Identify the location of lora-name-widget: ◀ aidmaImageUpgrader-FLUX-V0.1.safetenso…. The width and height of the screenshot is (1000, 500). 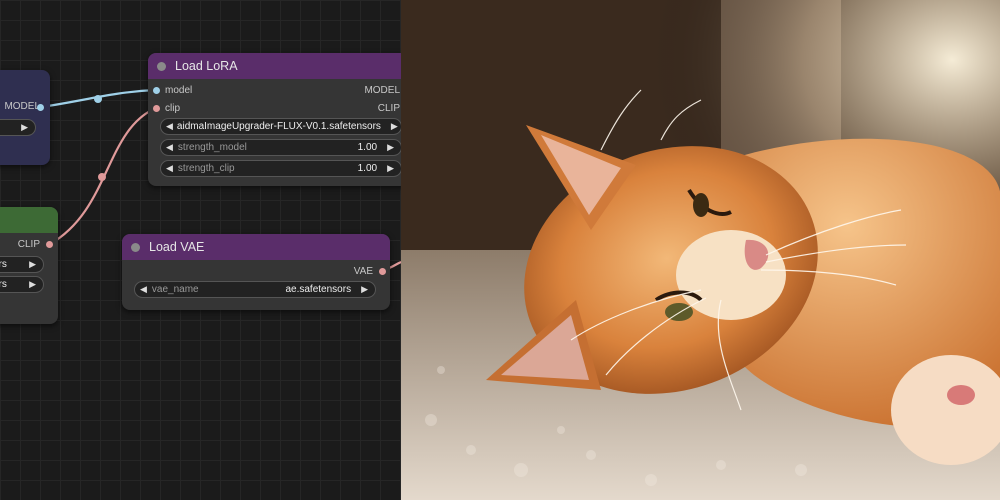
(280, 126).